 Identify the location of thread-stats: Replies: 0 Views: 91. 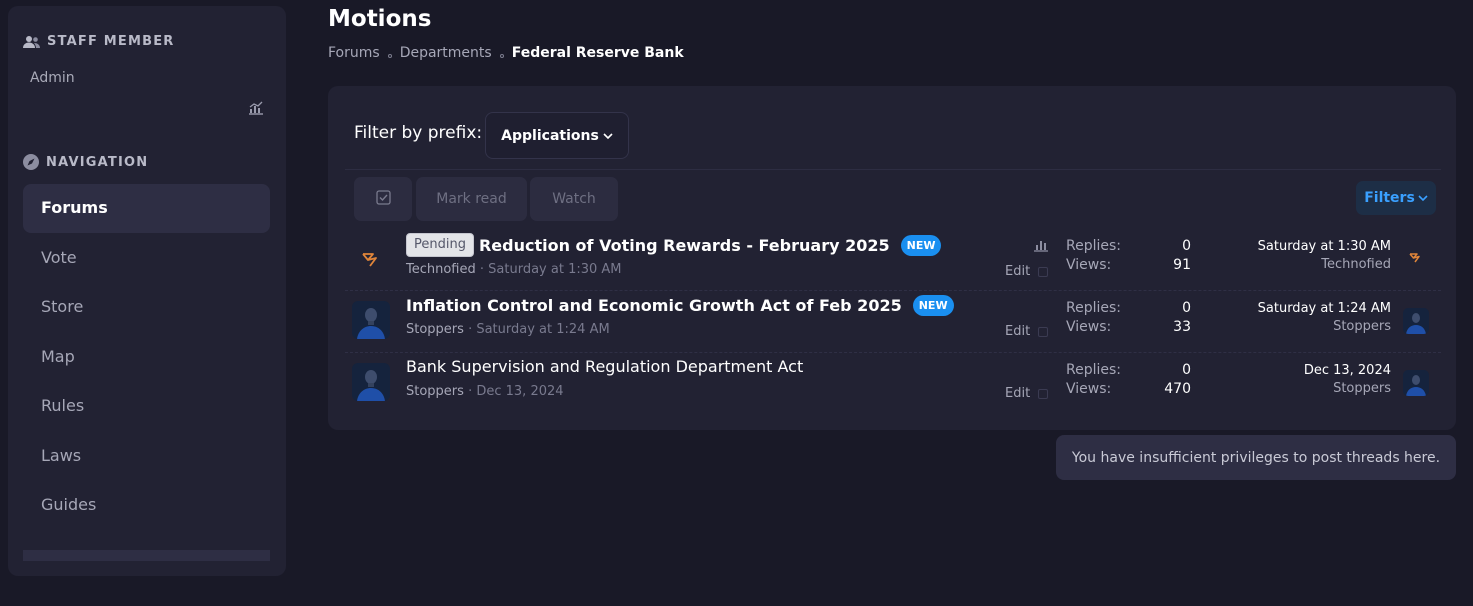
(1128, 255).